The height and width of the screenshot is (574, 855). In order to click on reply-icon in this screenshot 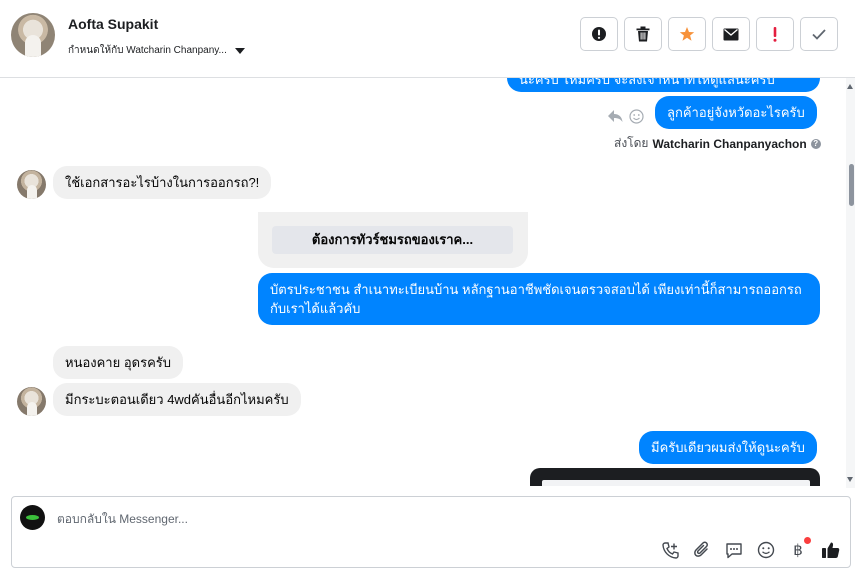, I will do `click(615, 116)`.